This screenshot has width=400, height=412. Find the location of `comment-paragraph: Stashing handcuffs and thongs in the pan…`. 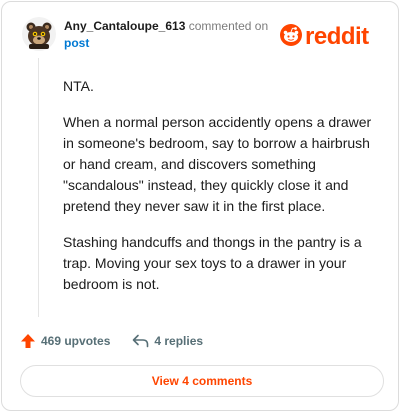

comment-paragraph: Stashing handcuffs and thongs in the pan… is located at coordinates (212, 263).